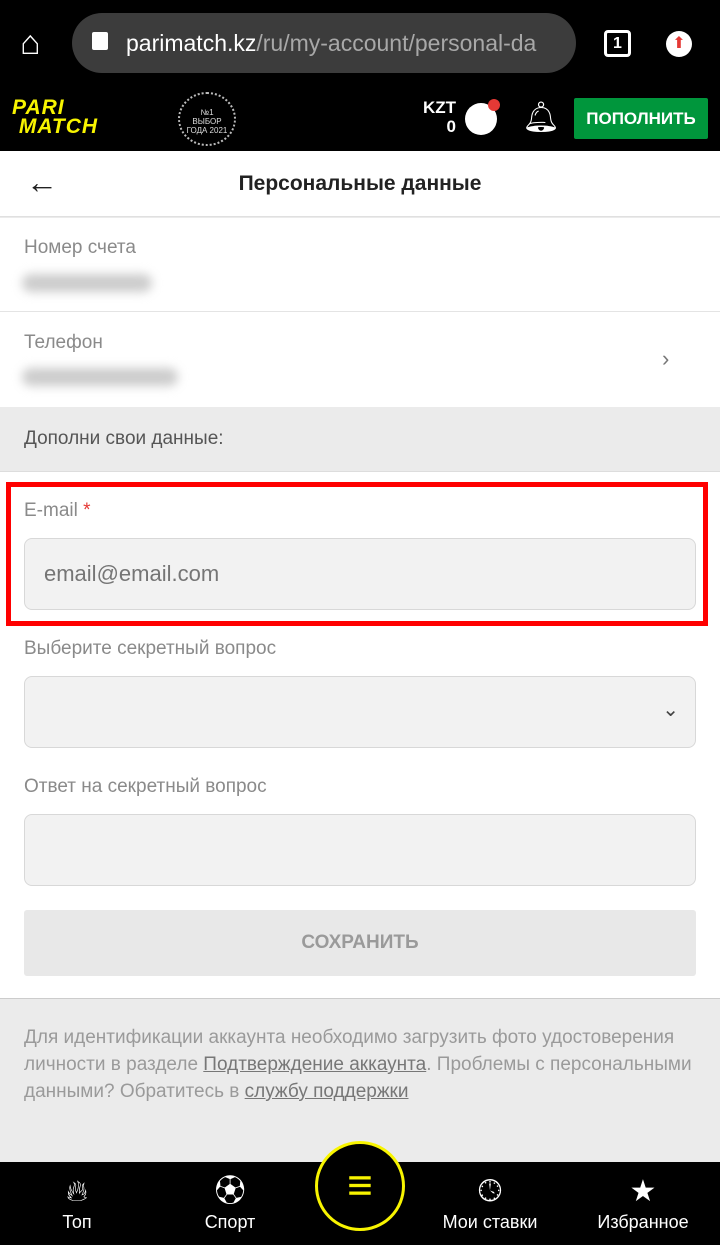 The height and width of the screenshot is (1245, 720). I want to click on notification-dot, so click(494, 105).